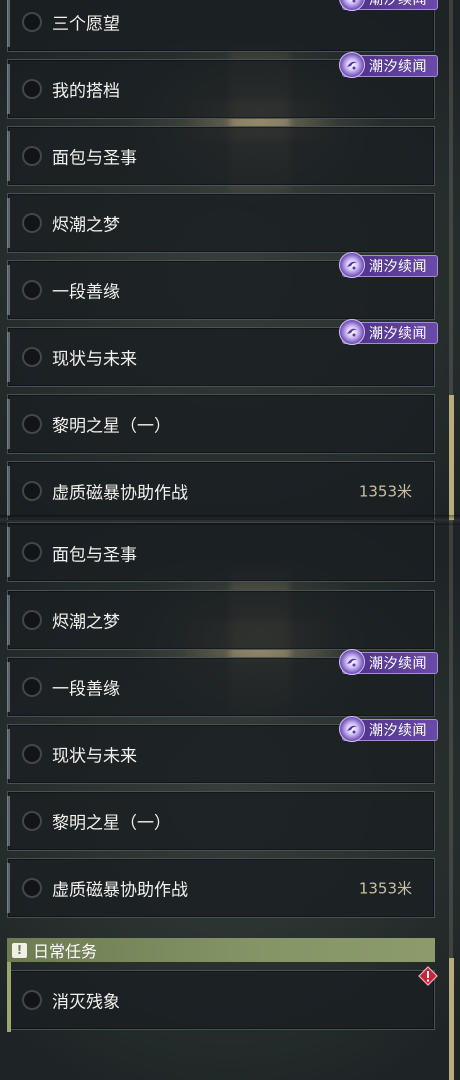  What do you see at coordinates (86, 1002) in the screenshot?
I see `quest-label: 消灭残象` at bounding box center [86, 1002].